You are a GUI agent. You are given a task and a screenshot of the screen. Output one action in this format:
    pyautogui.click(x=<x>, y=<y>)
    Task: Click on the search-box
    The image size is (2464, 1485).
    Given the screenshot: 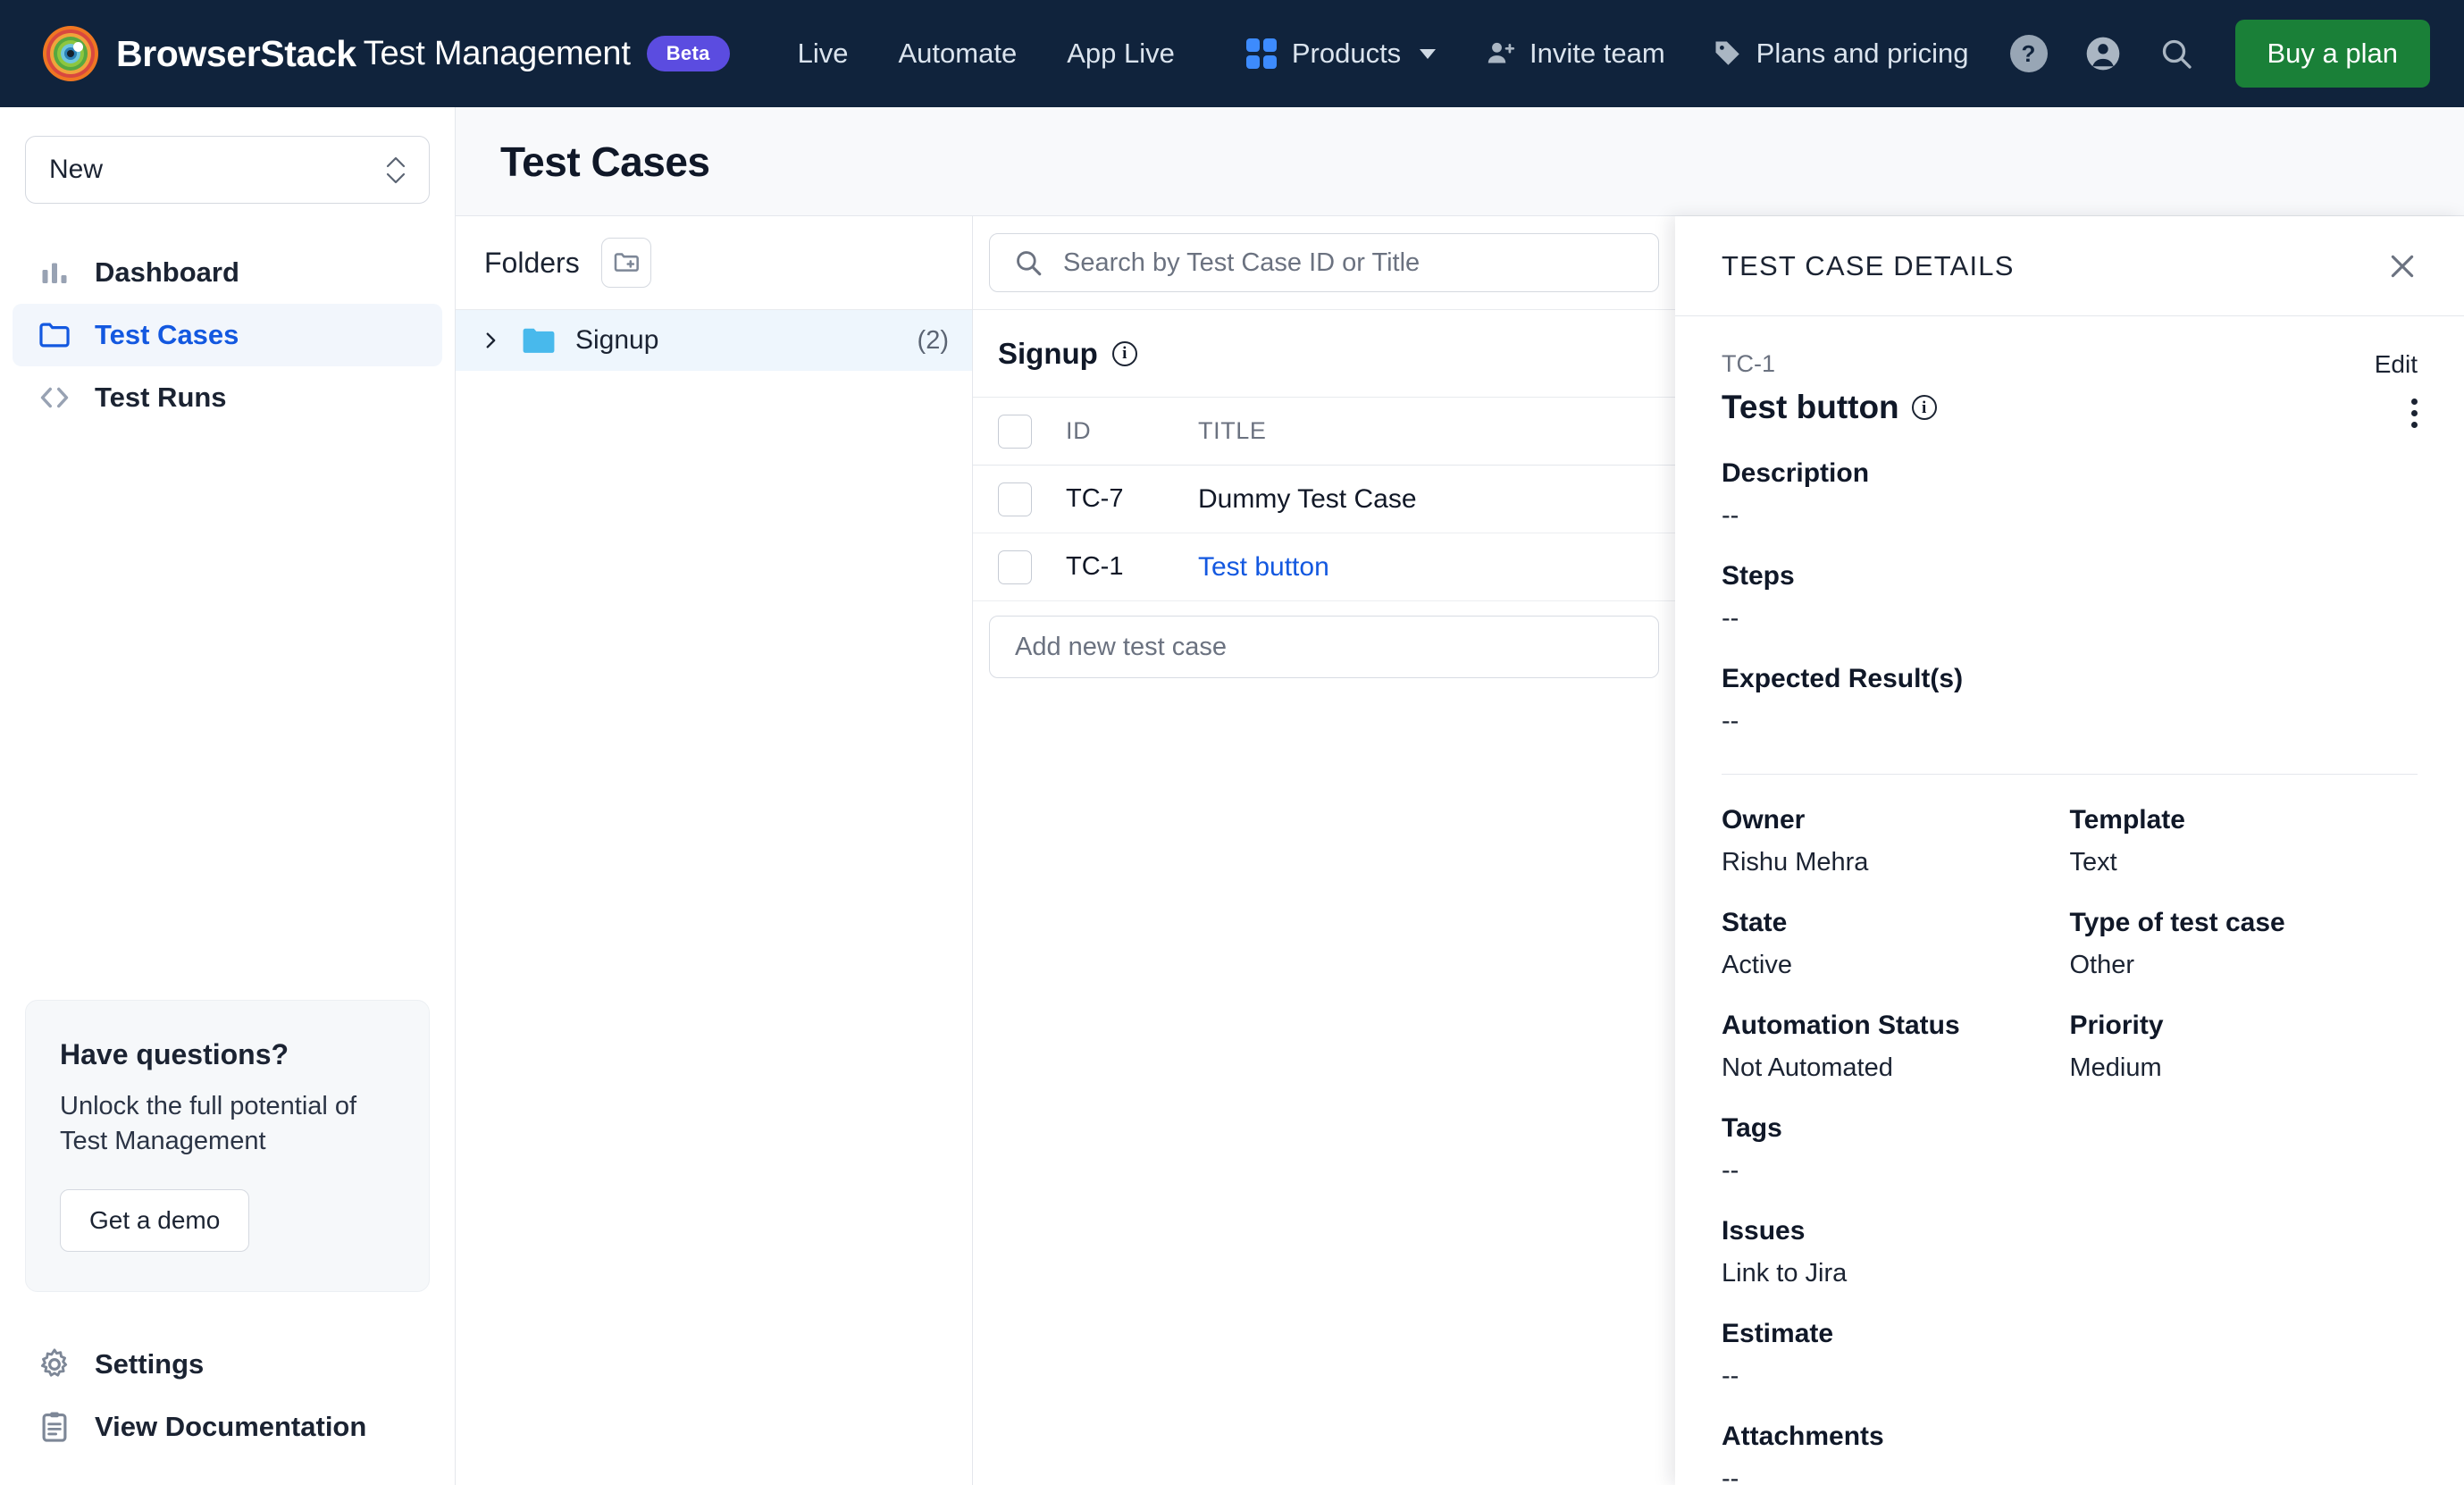 What is the action you would take?
    pyautogui.click(x=1324, y=263)
    